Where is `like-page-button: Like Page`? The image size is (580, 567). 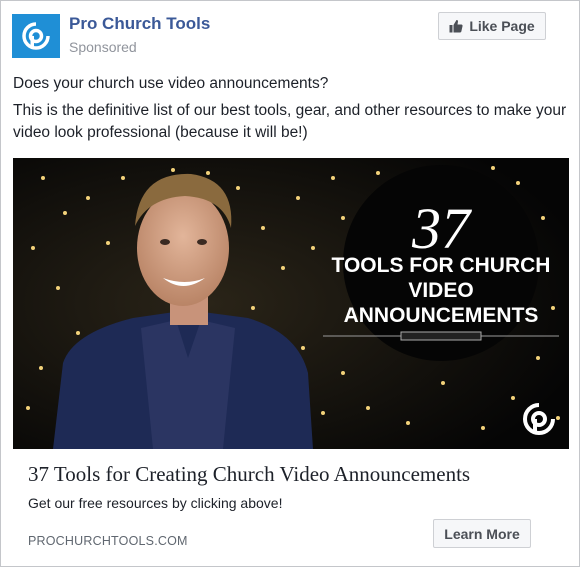
like-page-button: Like Page is located at coordinates (492, 26).